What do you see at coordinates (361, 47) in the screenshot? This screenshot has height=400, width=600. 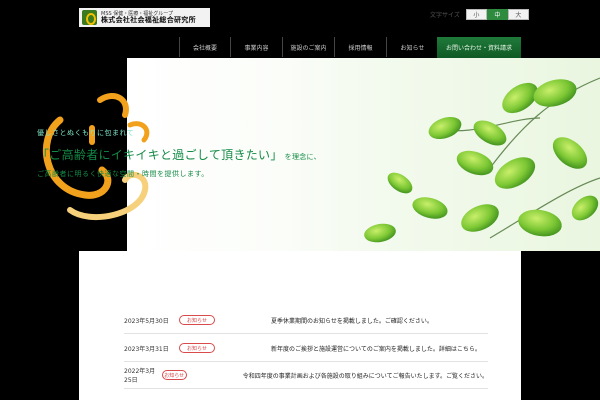 I see `nav-item-recruit: 採用情報` at bounding box center [361, 47].